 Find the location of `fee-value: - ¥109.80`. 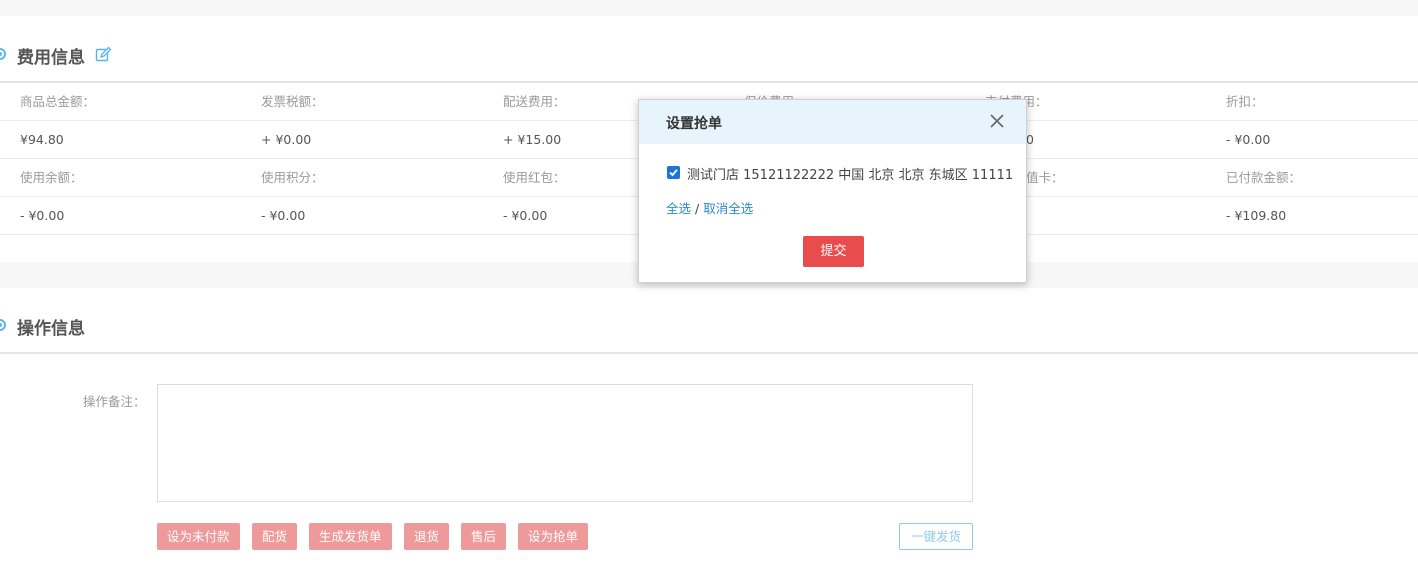

fee-value: - ¥109.80 is located at coordinates (1256, 215).